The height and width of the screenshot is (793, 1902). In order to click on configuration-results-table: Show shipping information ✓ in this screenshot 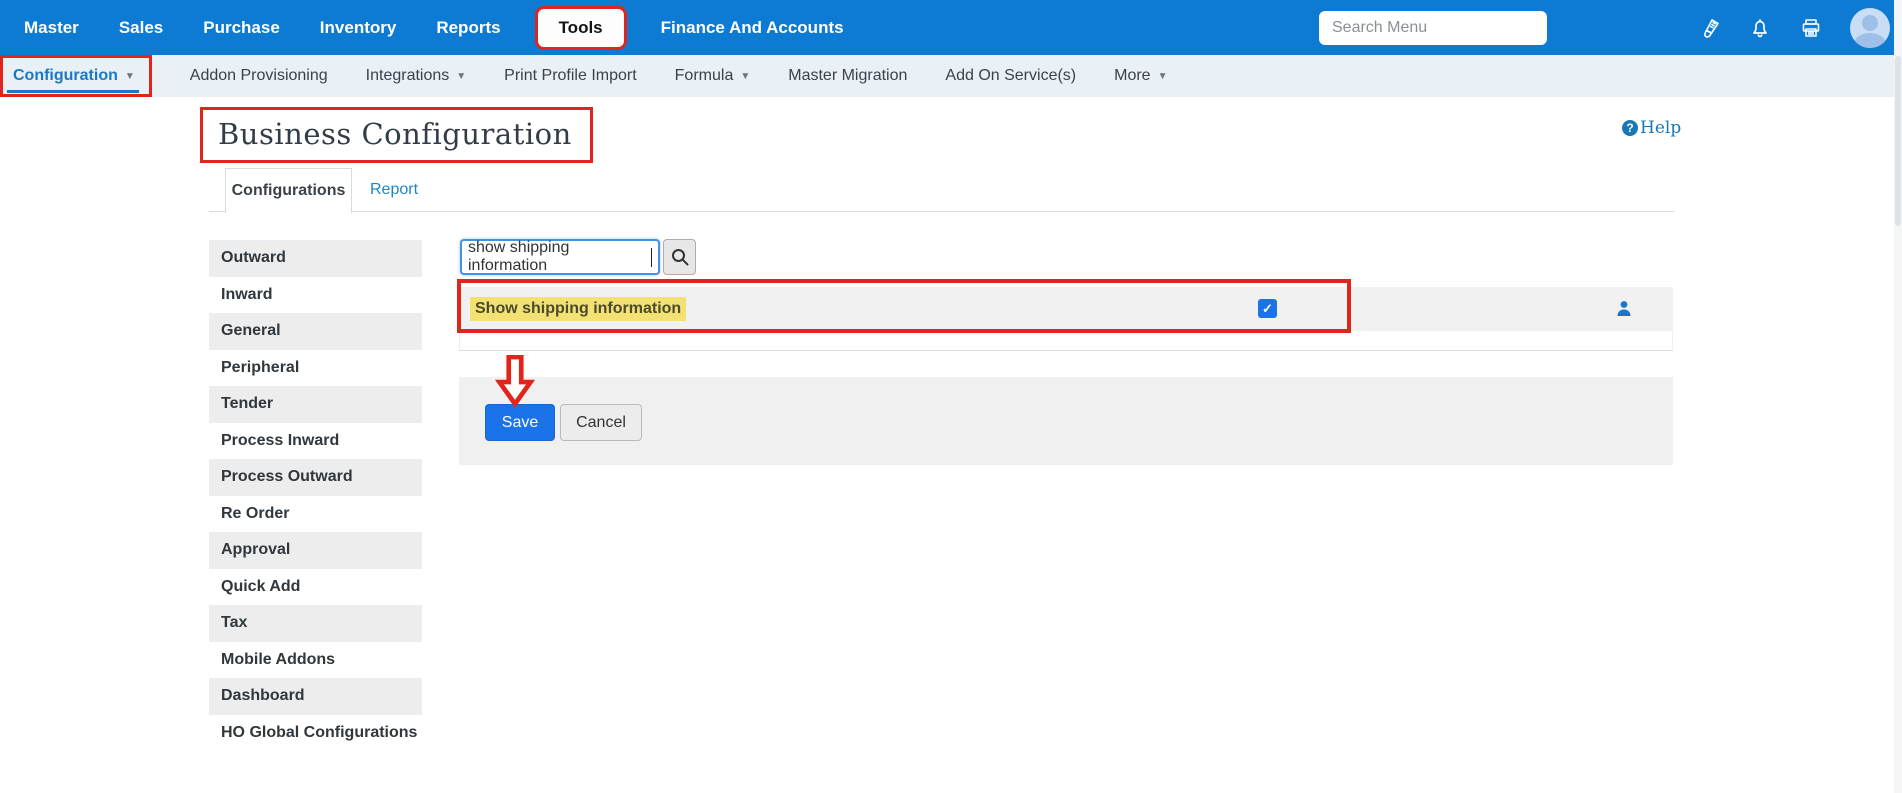, I will do `click(1066, 319)`.